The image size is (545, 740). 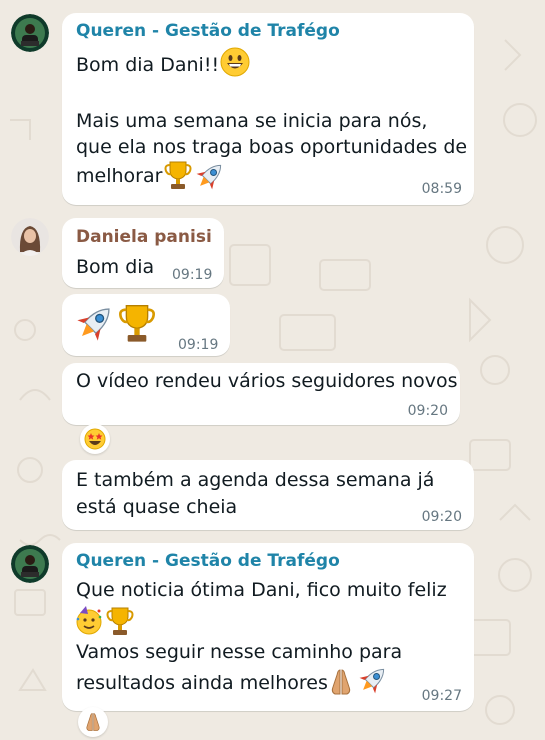 I want to click on message-text-line: resultados ainda melhores, so click(x=202, y=683).